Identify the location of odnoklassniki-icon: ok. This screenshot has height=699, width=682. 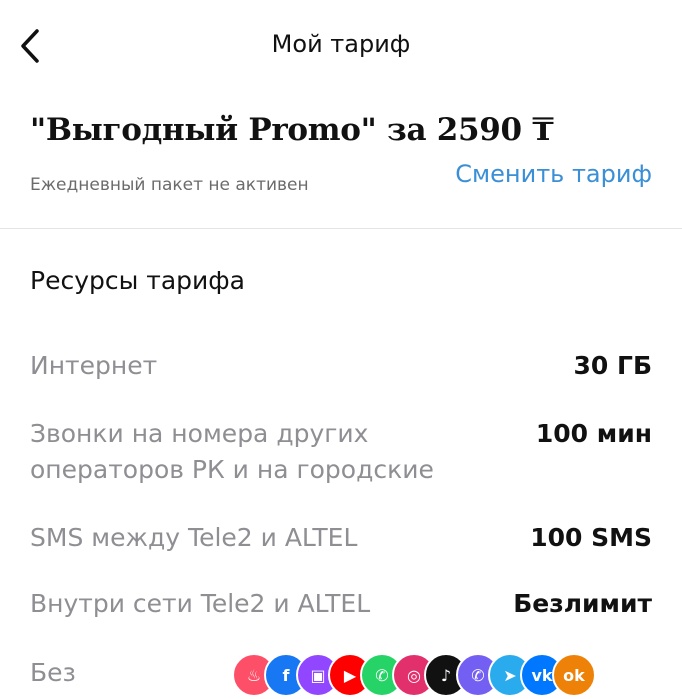
(574, 675).